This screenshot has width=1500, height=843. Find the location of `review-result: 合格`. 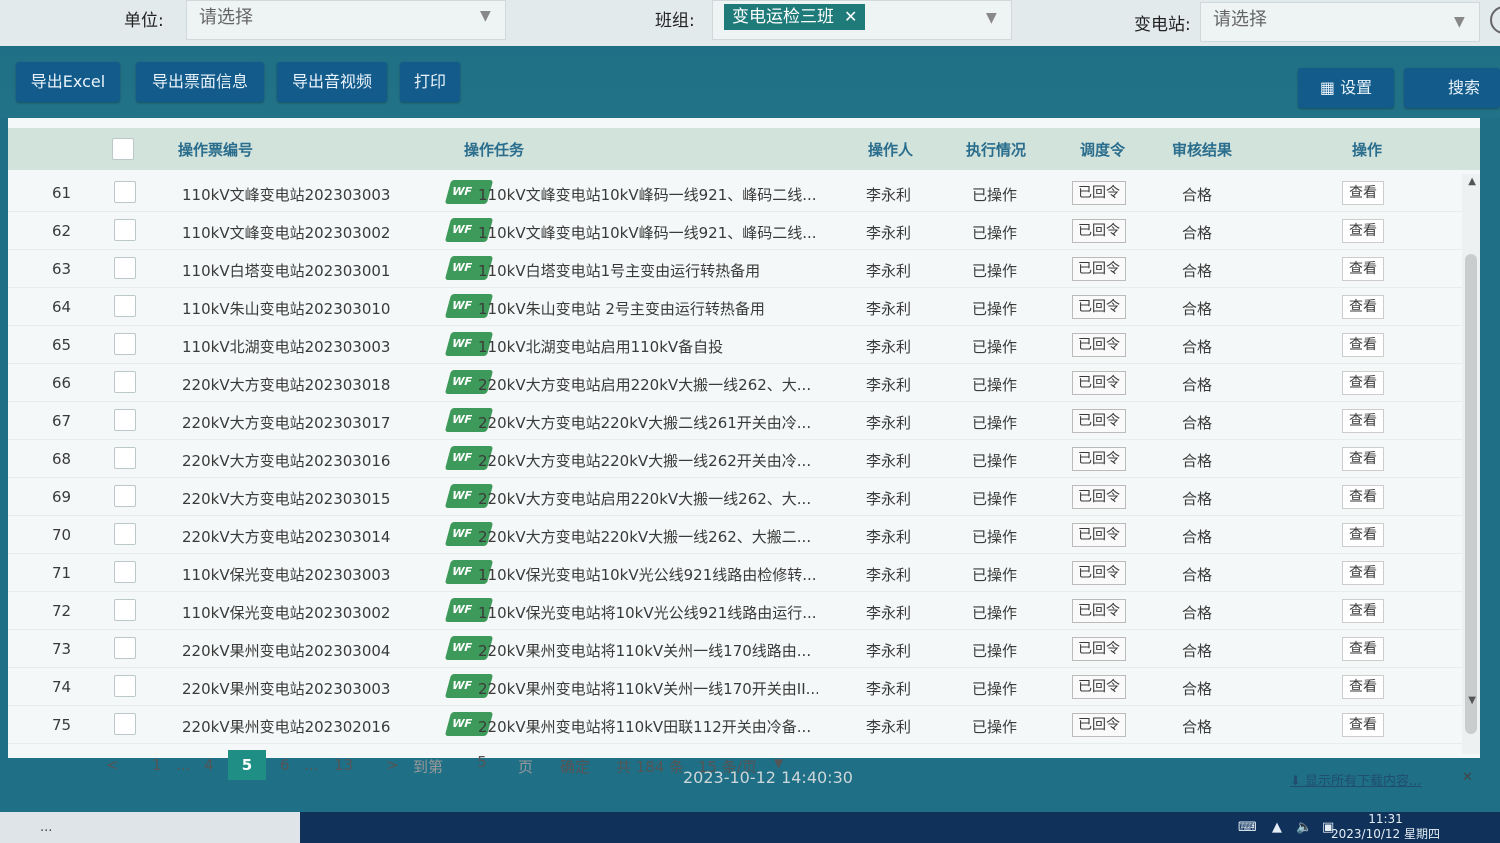

review-result: 合格 is located at coordinates (1197, 537).